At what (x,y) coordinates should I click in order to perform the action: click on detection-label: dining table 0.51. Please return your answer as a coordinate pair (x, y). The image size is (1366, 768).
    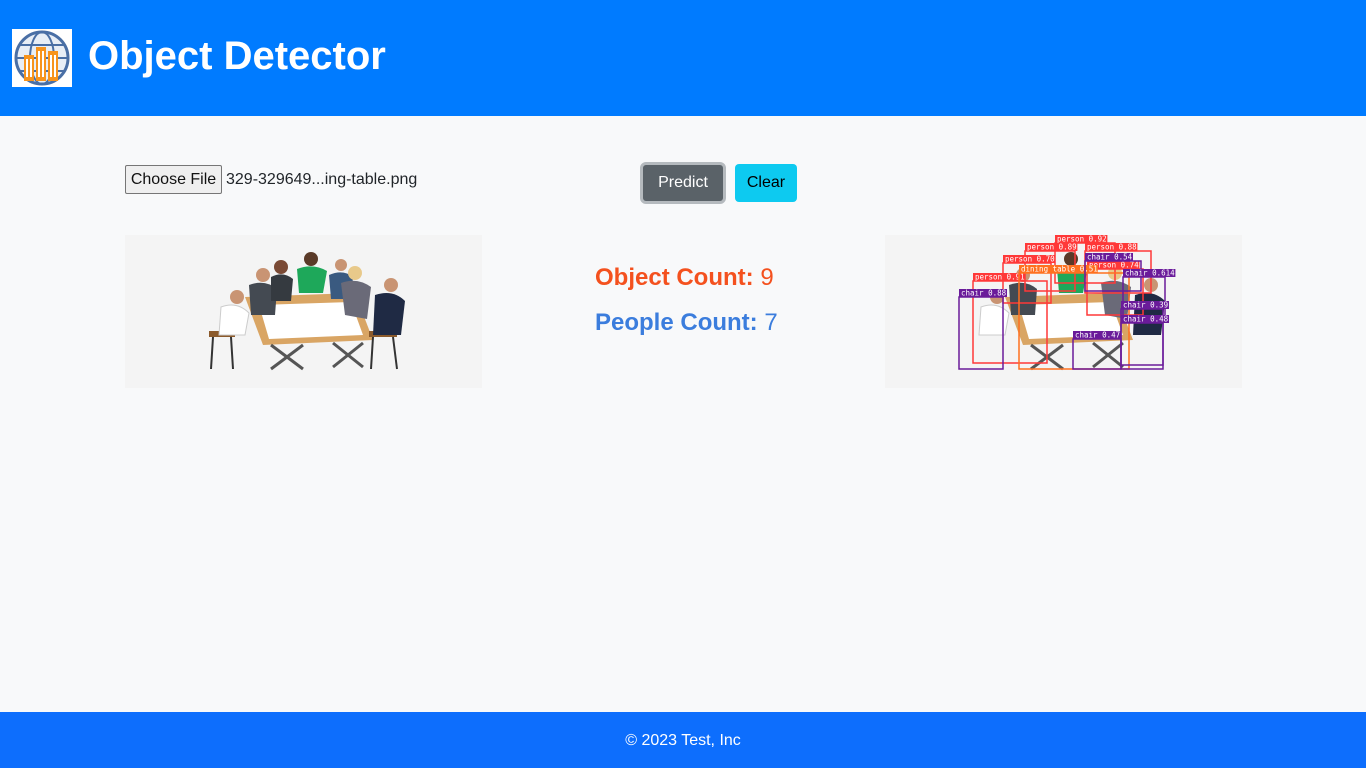
    Looking at the image, I should click on (1059, 269).